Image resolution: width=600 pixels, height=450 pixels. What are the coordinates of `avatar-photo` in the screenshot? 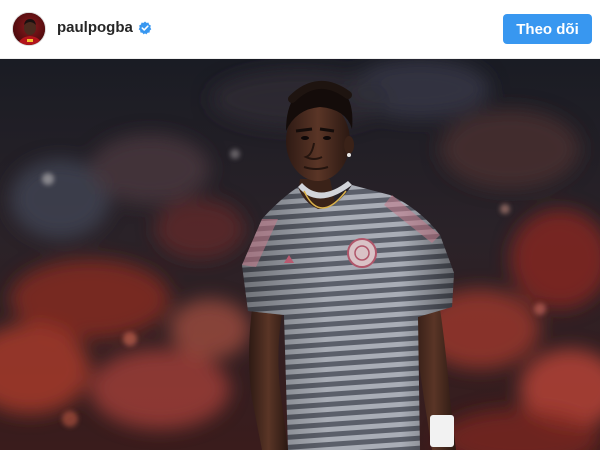 It's located at (29, 29).